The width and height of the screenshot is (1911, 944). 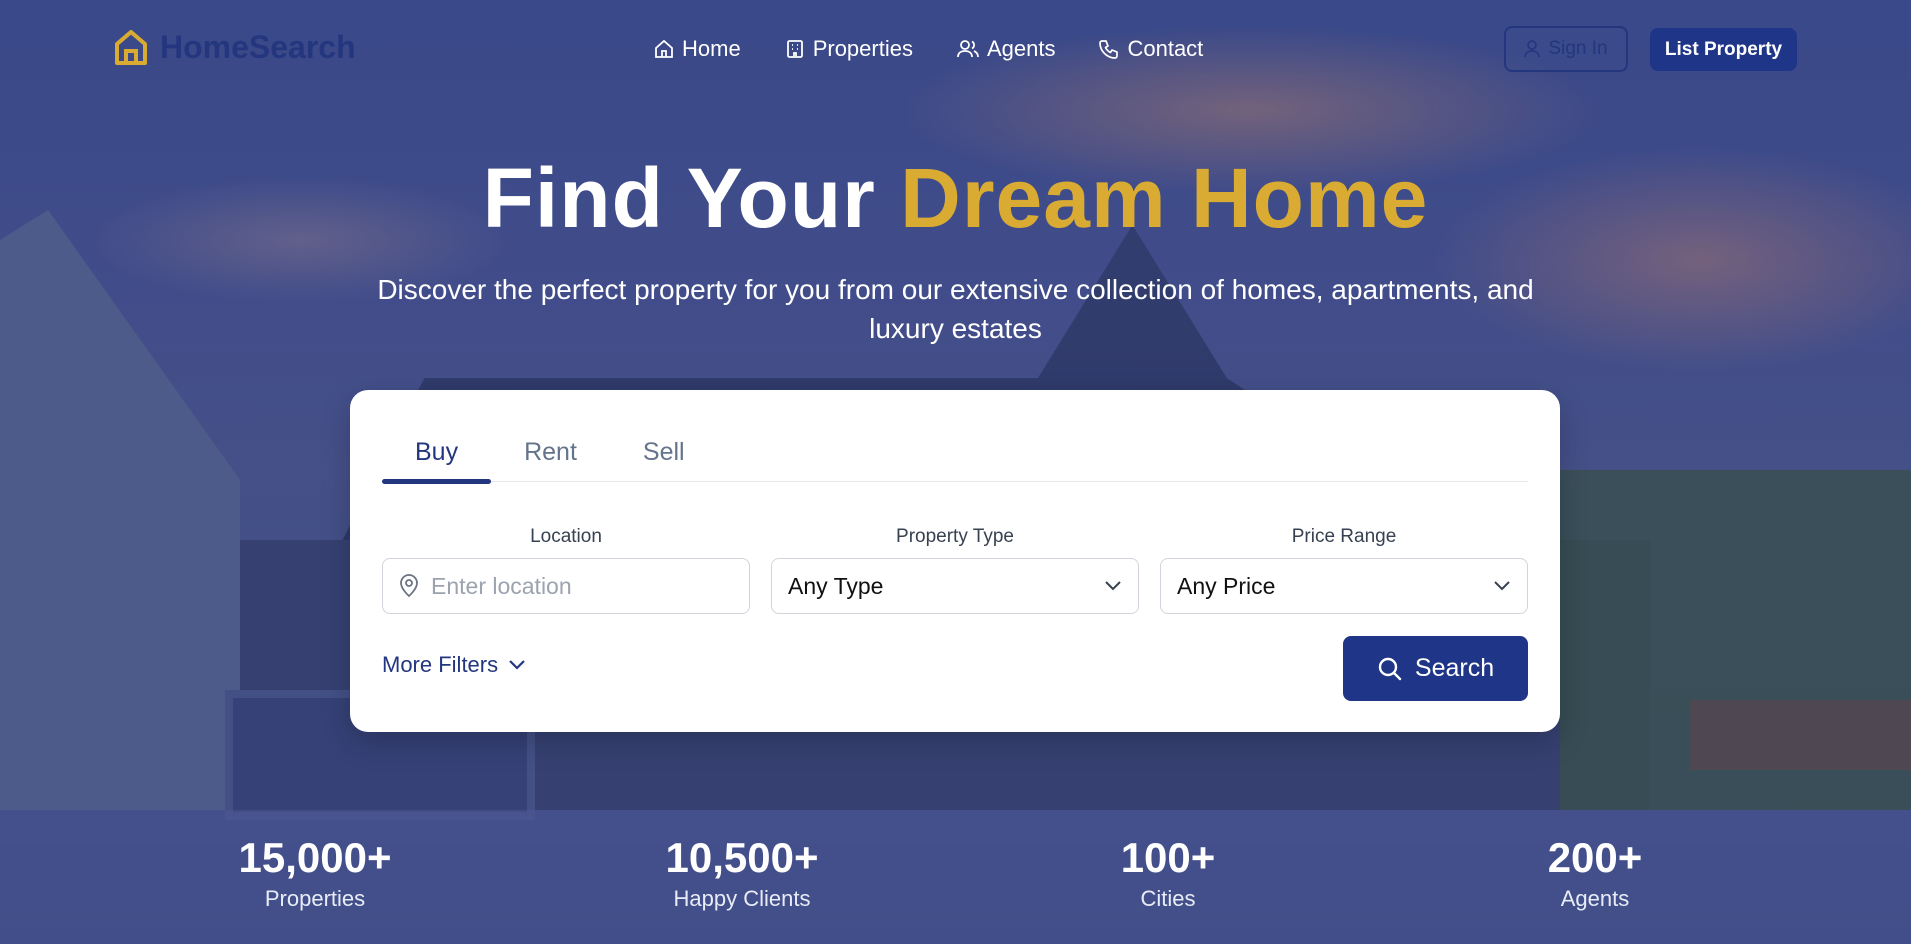 I want to click on location-placeholder: Enter location, so click(x=501, y=585).